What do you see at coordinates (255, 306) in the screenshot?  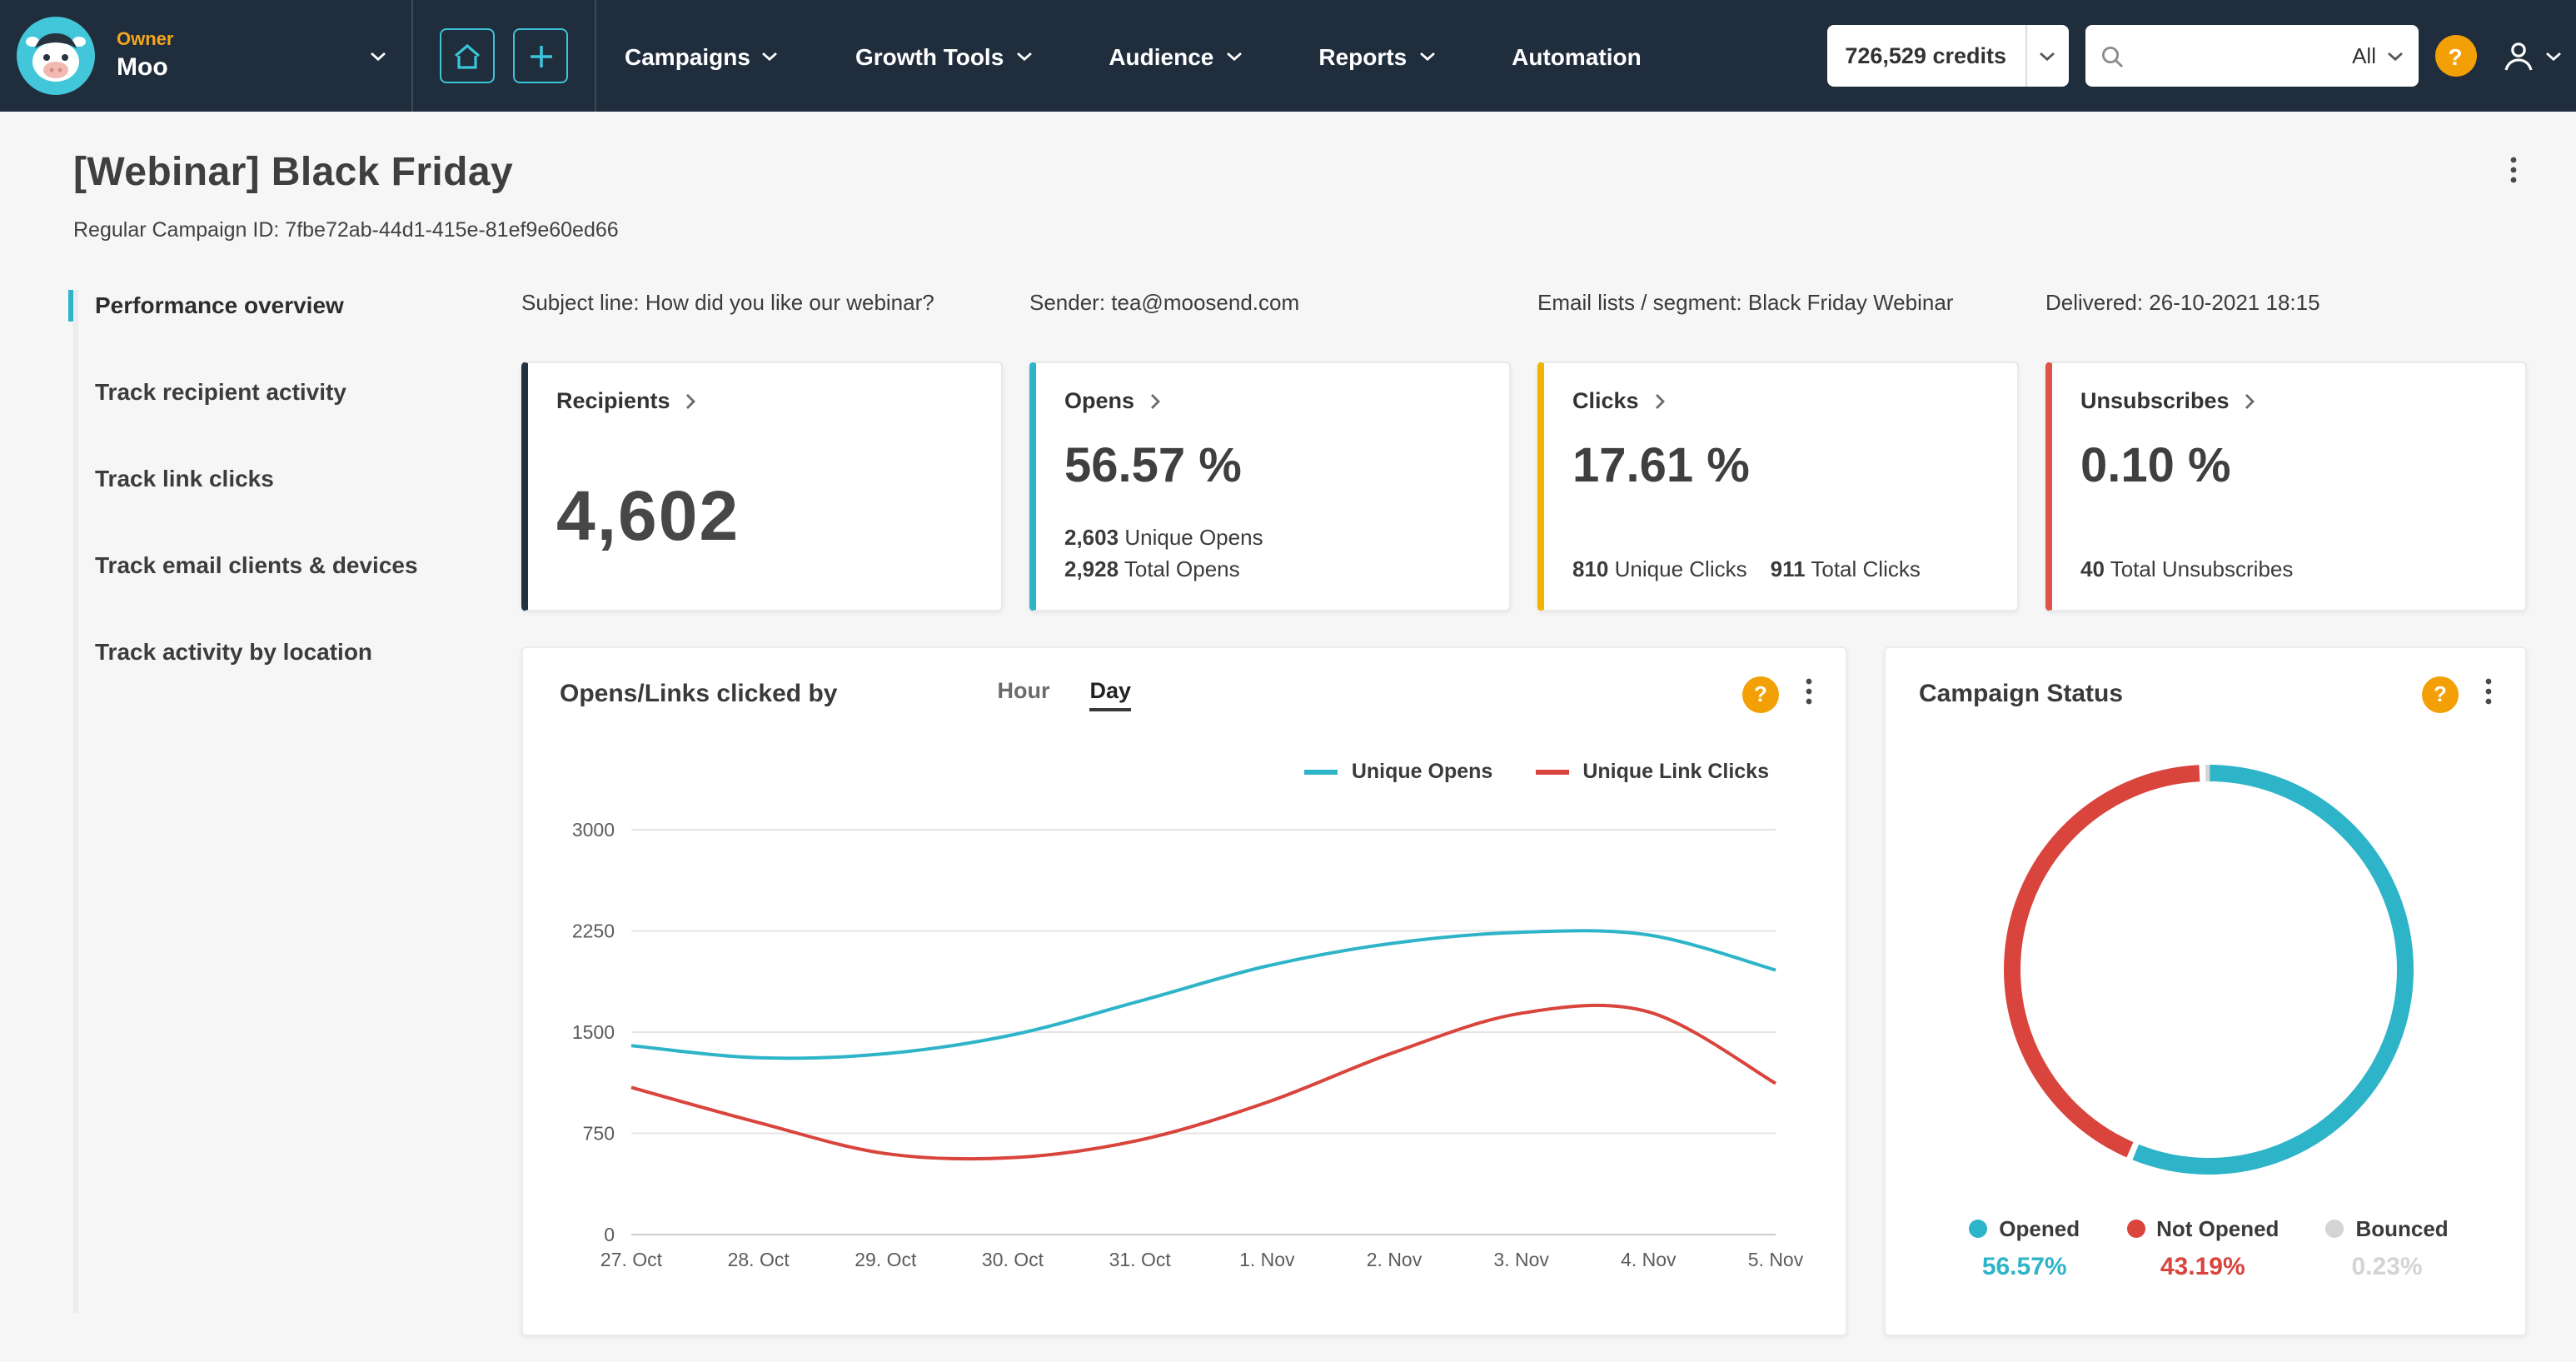 I see `menu-performance-overview: Performance overview` at bounding box center [255, 306].